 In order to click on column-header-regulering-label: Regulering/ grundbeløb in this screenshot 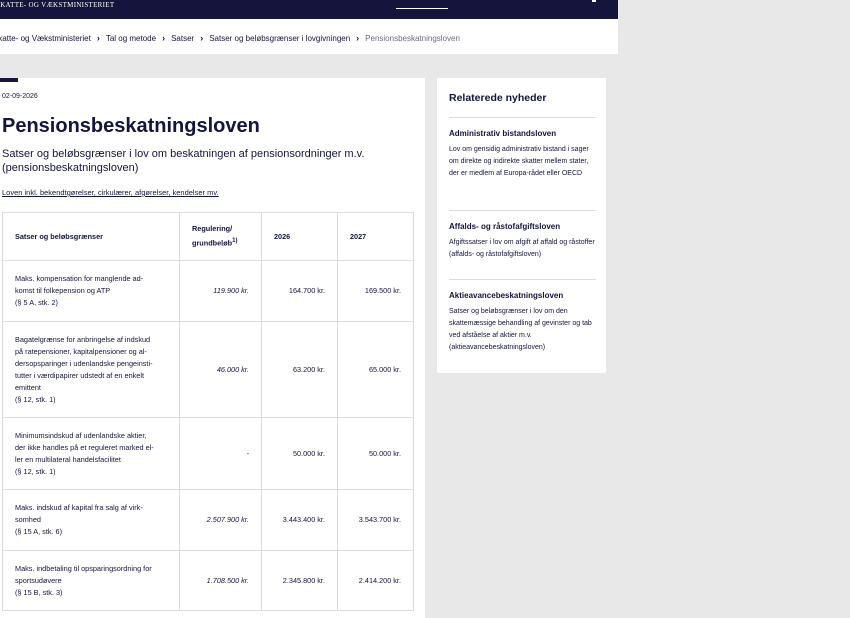, I will do `click(212, 236)`.